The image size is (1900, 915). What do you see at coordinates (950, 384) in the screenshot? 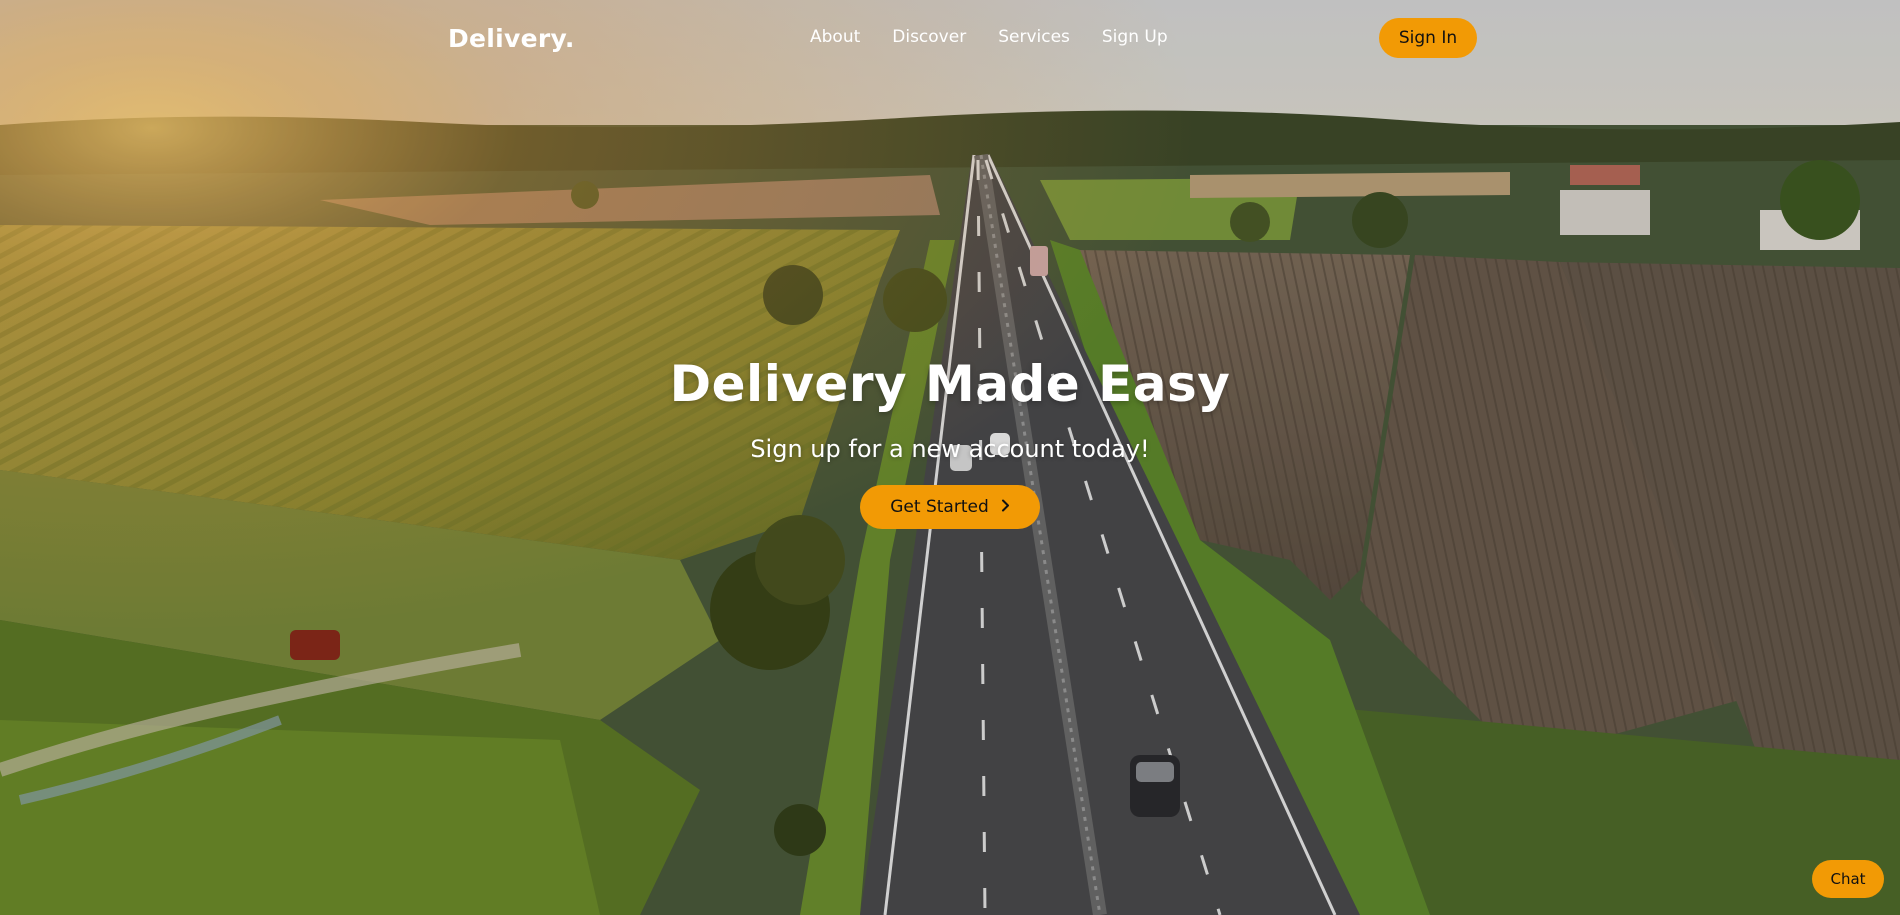
I see `hero-title: Delivery Made Easy` at bounding box center [950, 384].